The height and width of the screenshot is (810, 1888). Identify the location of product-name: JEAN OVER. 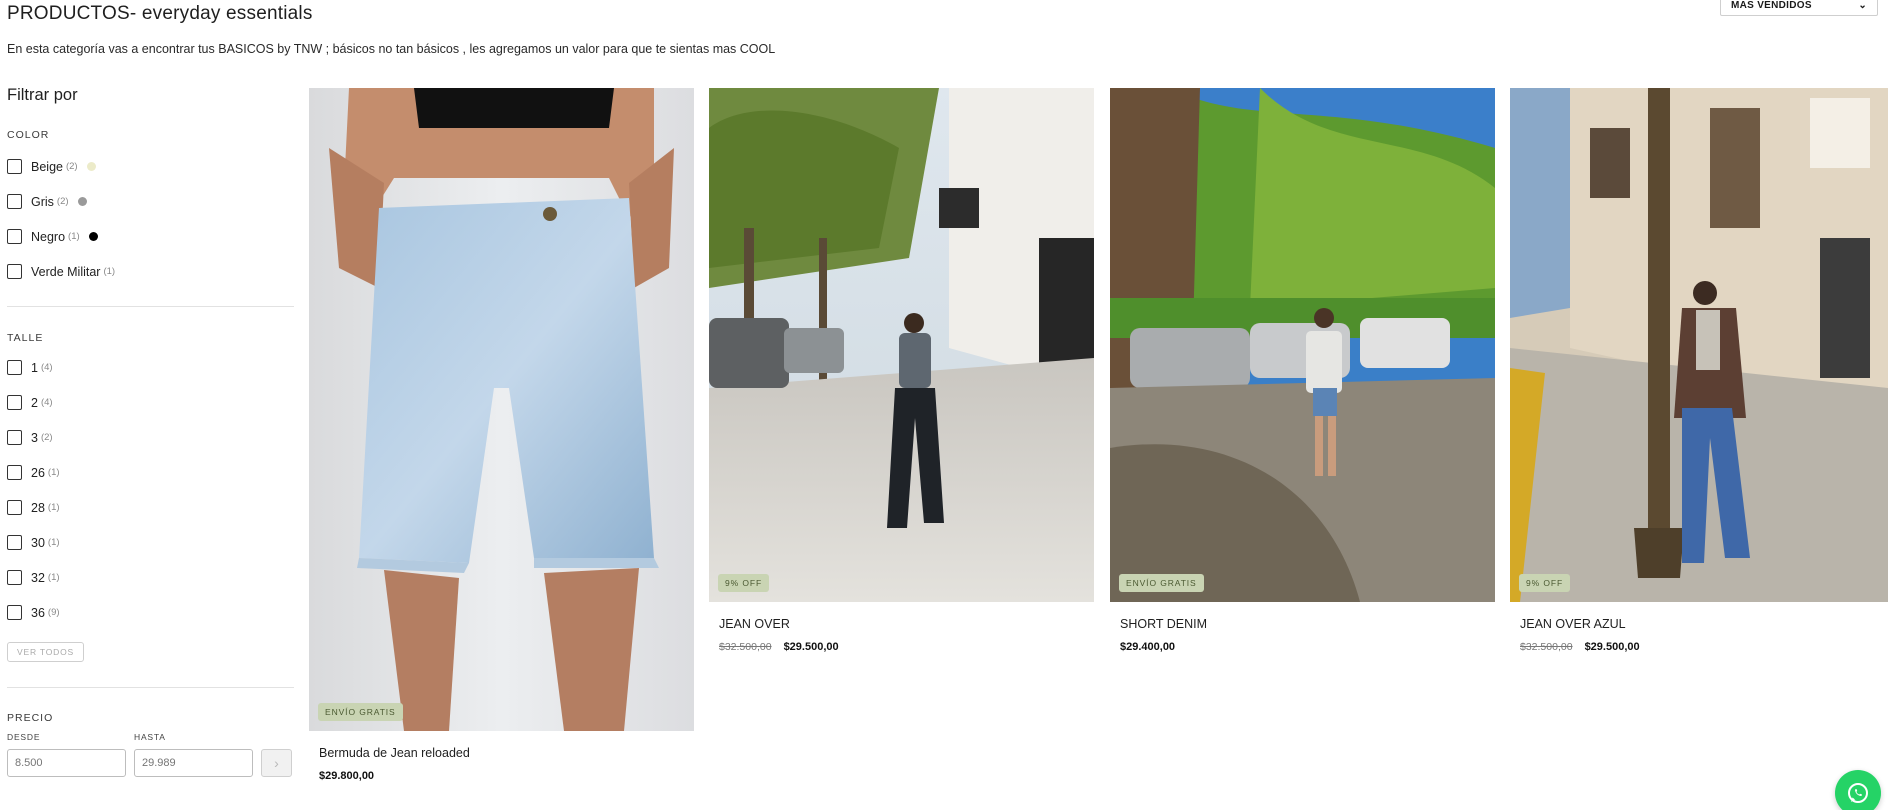
(906, 624).